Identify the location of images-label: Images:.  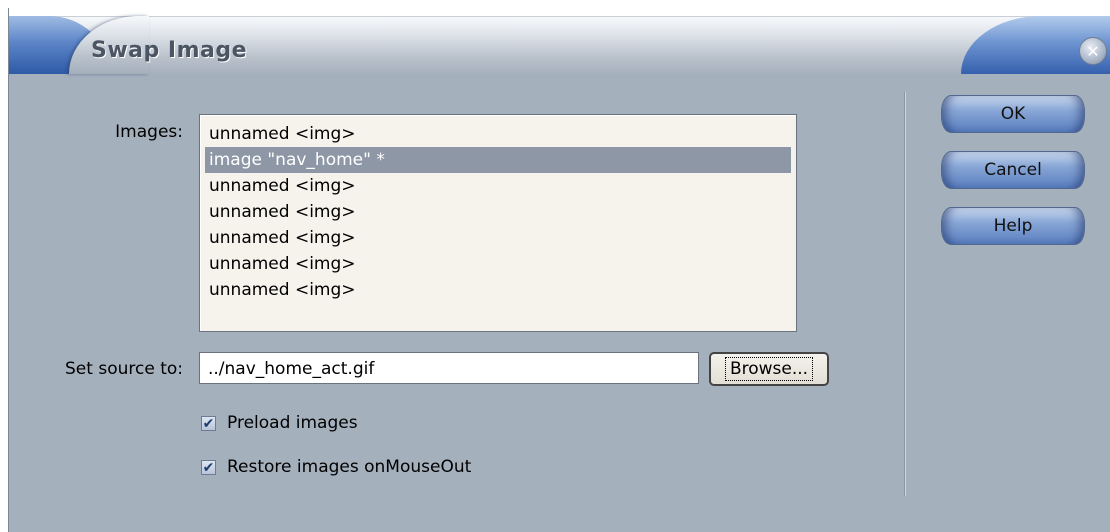
(149, 132).